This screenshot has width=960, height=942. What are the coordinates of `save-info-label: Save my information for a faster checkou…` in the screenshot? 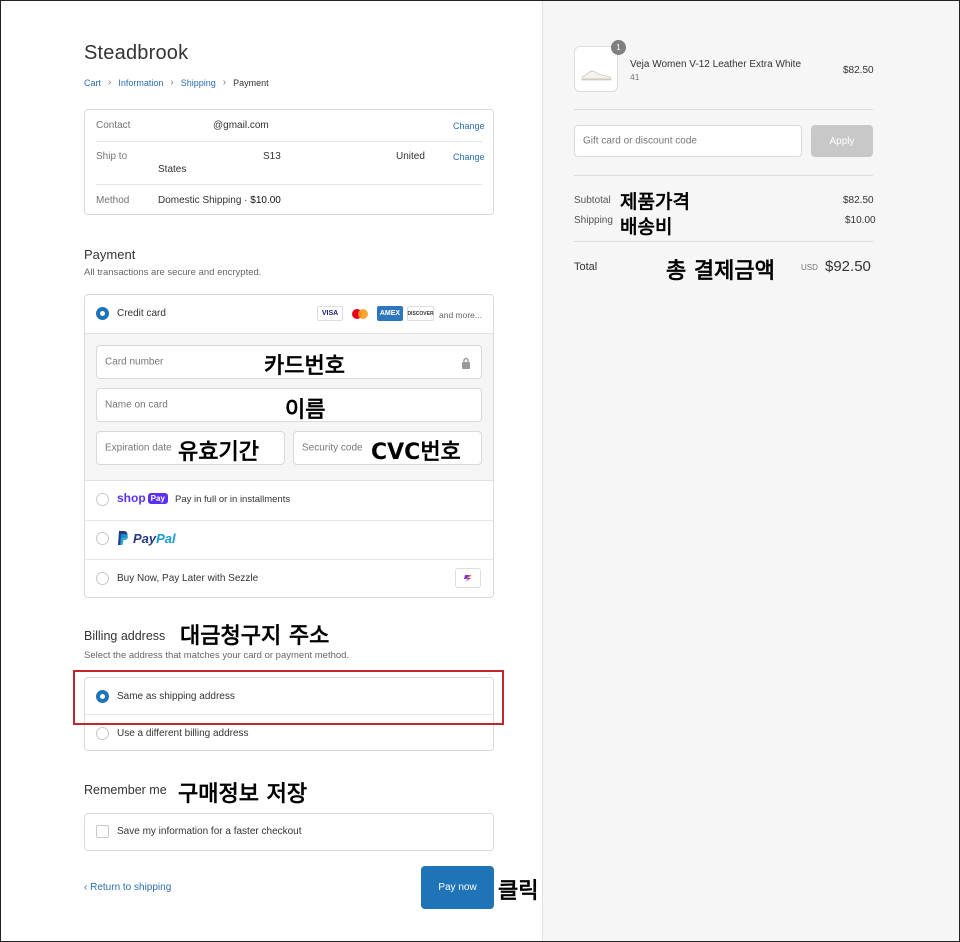 It's located at (209, 831).